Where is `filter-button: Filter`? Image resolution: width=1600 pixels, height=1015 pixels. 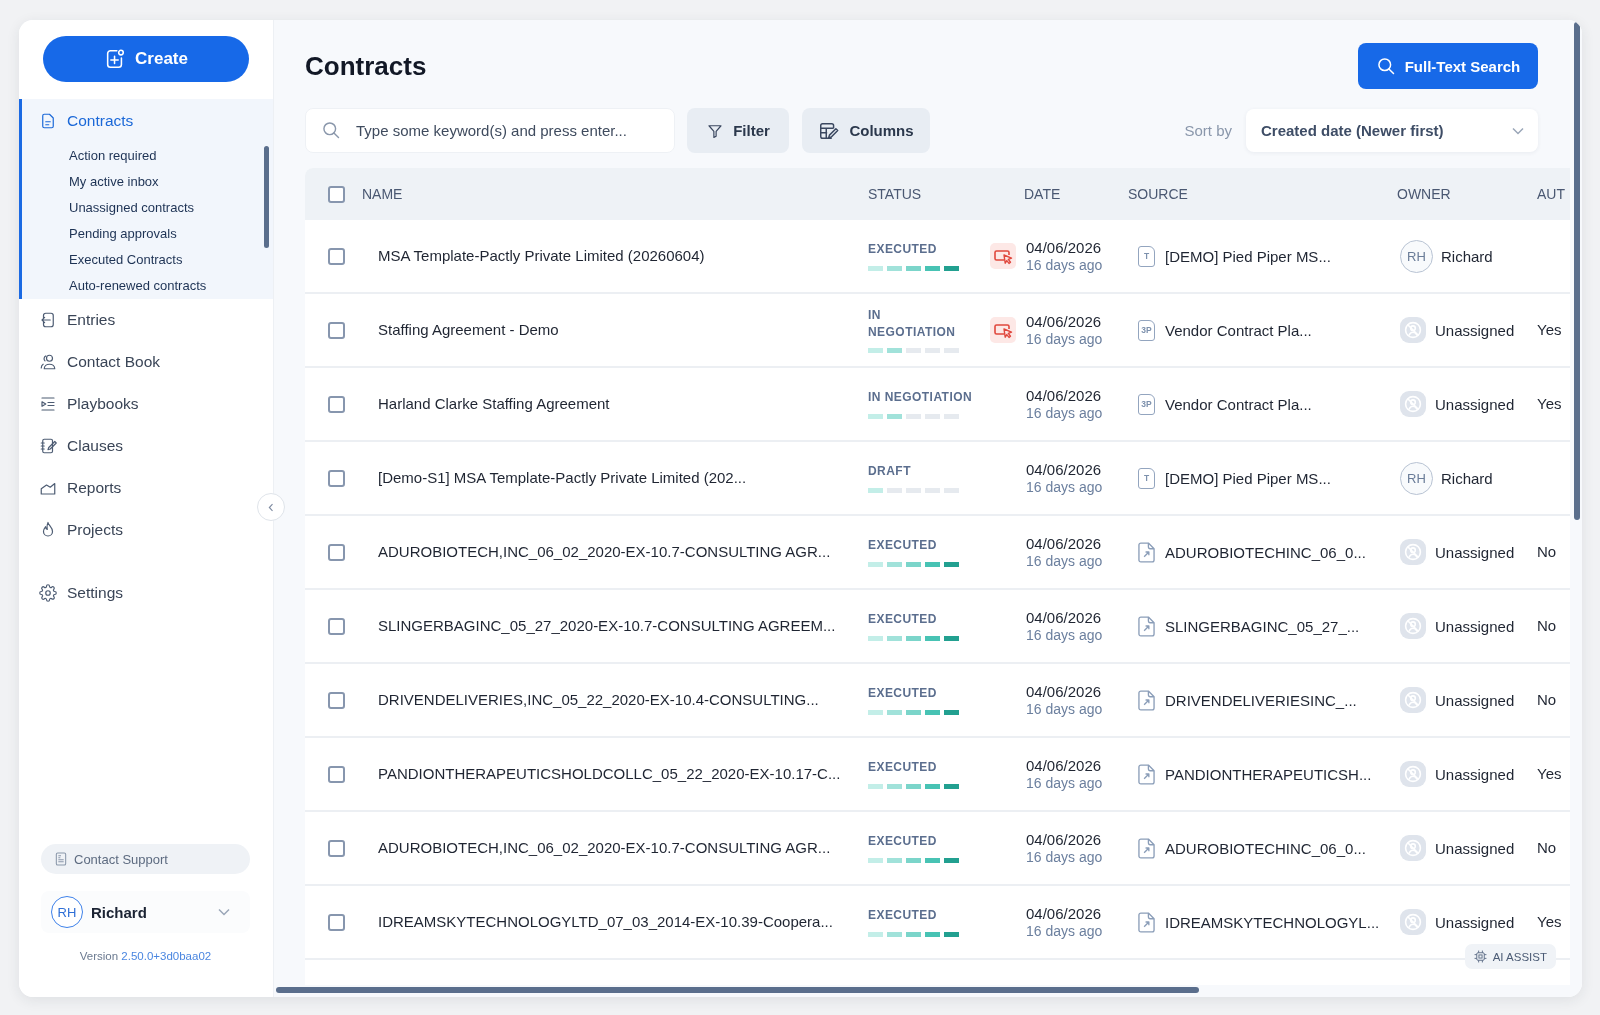
filter-button: Filter is located at coordinates (738, 130).